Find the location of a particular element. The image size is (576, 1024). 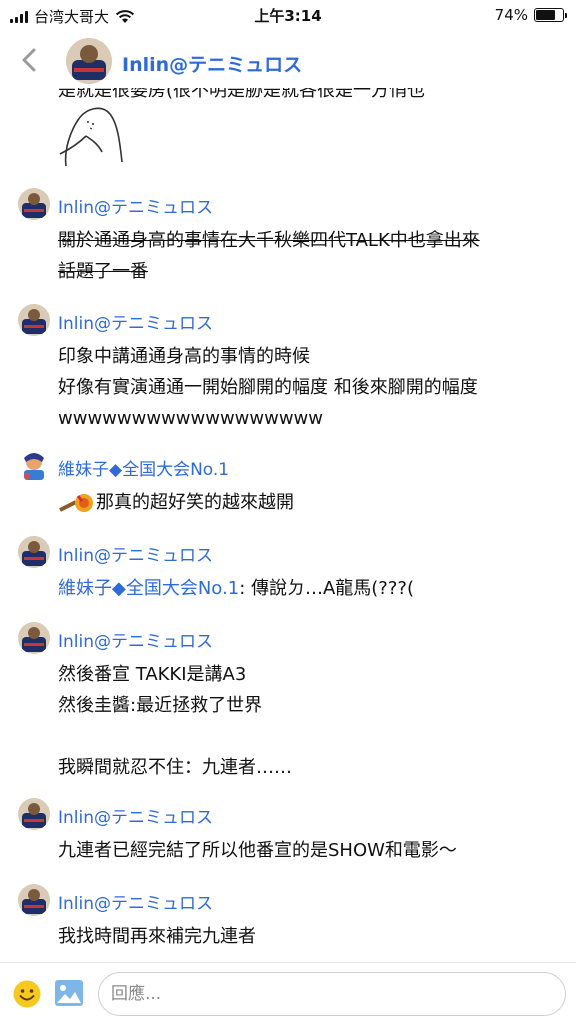

message-line: 然後圭醬:最近拯救了世界 is located at coordinates (160, 705).